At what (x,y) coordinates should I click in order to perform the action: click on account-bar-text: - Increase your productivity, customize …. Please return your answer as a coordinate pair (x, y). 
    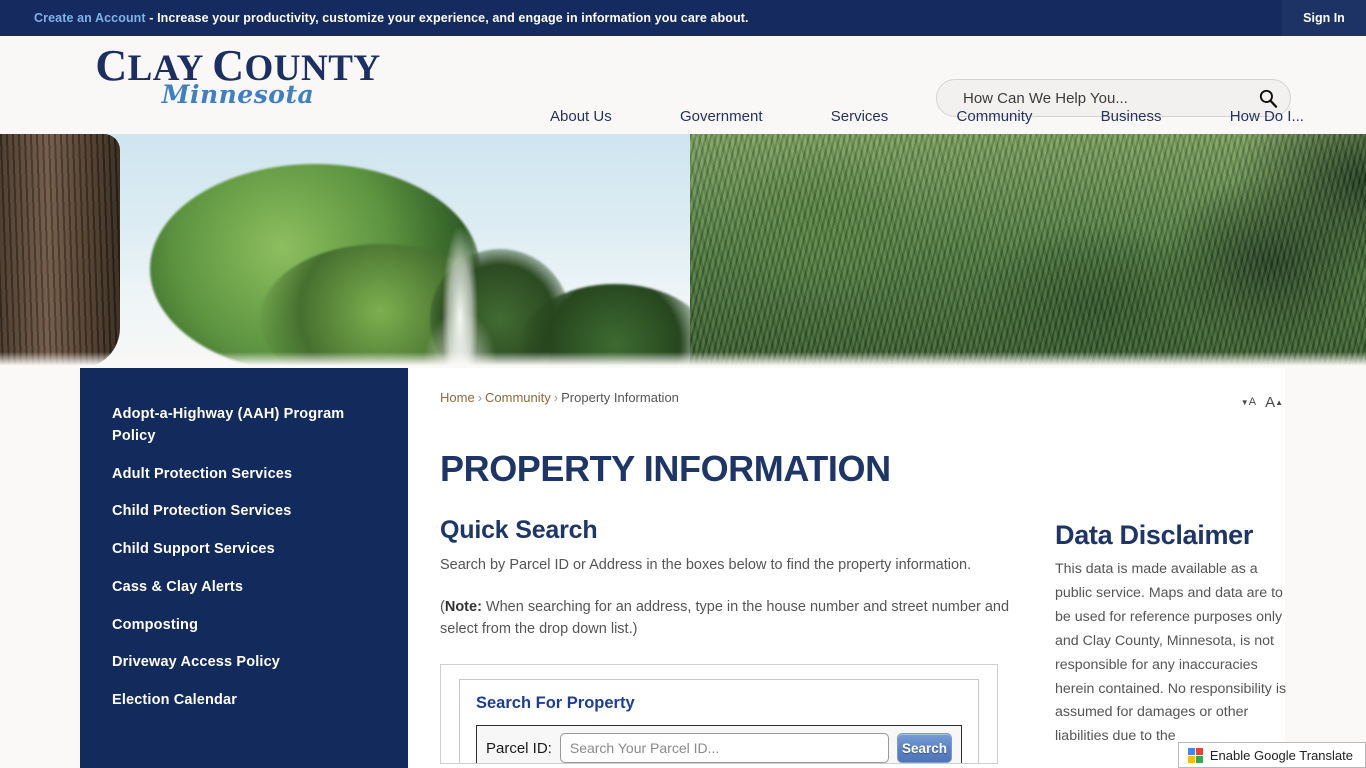
    Looking at the image, I should click on (447, 18).